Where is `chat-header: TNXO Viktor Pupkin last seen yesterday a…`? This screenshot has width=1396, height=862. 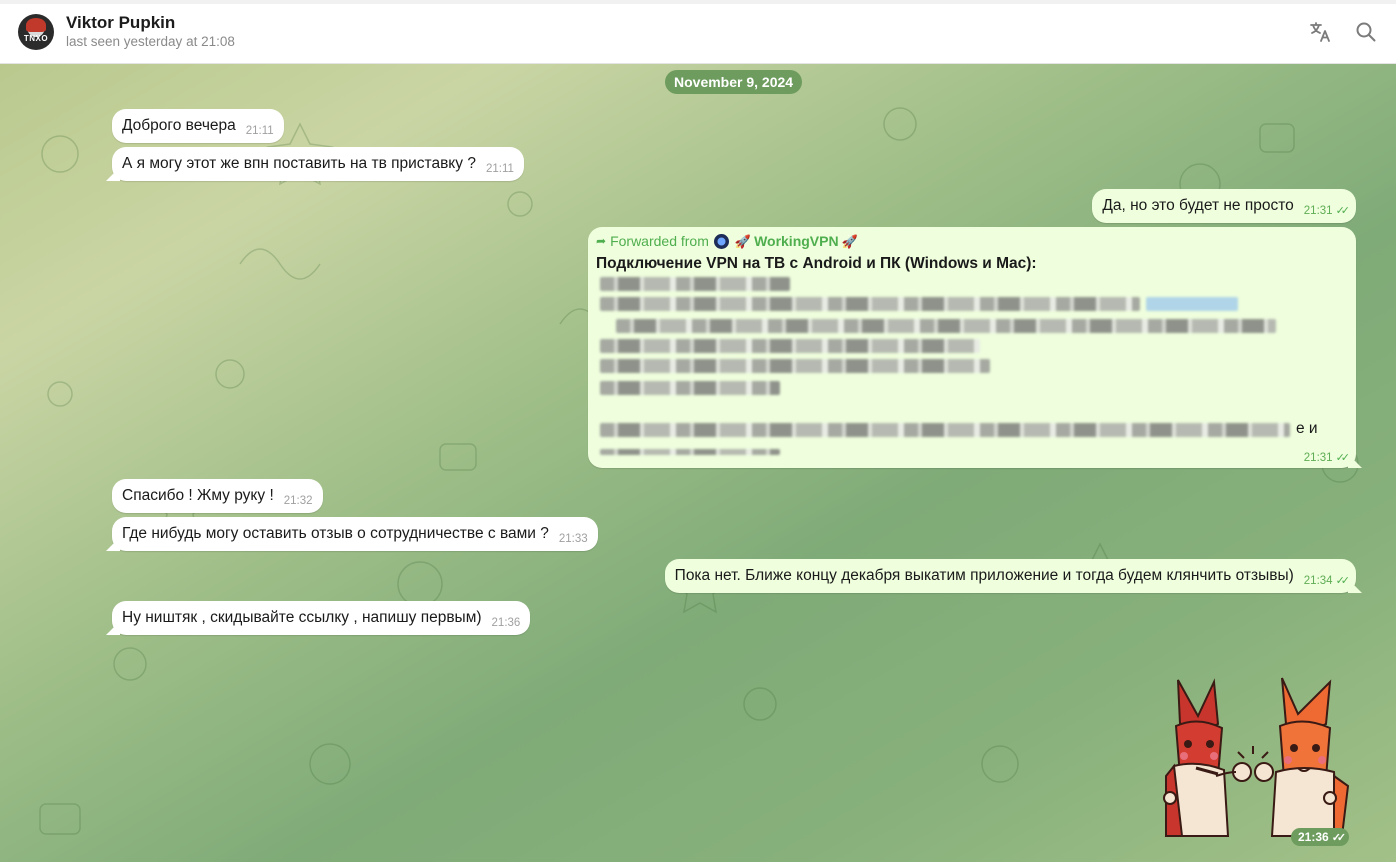
chat-header: TNXO Viktor Pupkin last seen yesterday a… is located at coordinates (698, 32).